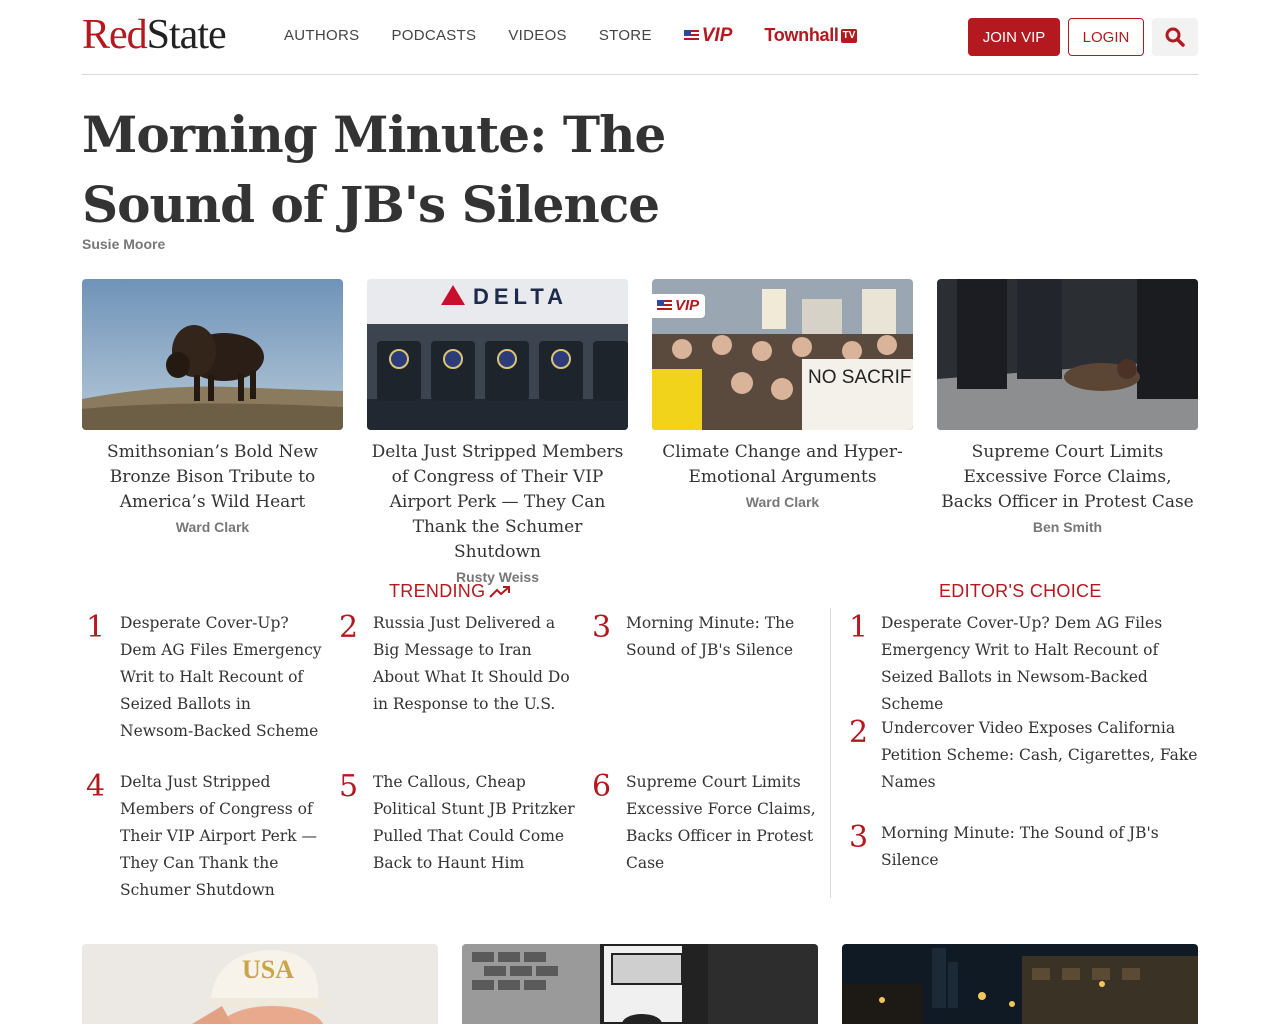 Image resolution: width=1280 pixels, height=1024 pixels. Describe the element at coordinates (500, 591) in the screenshot. I see `trending-up-icon` at that location.